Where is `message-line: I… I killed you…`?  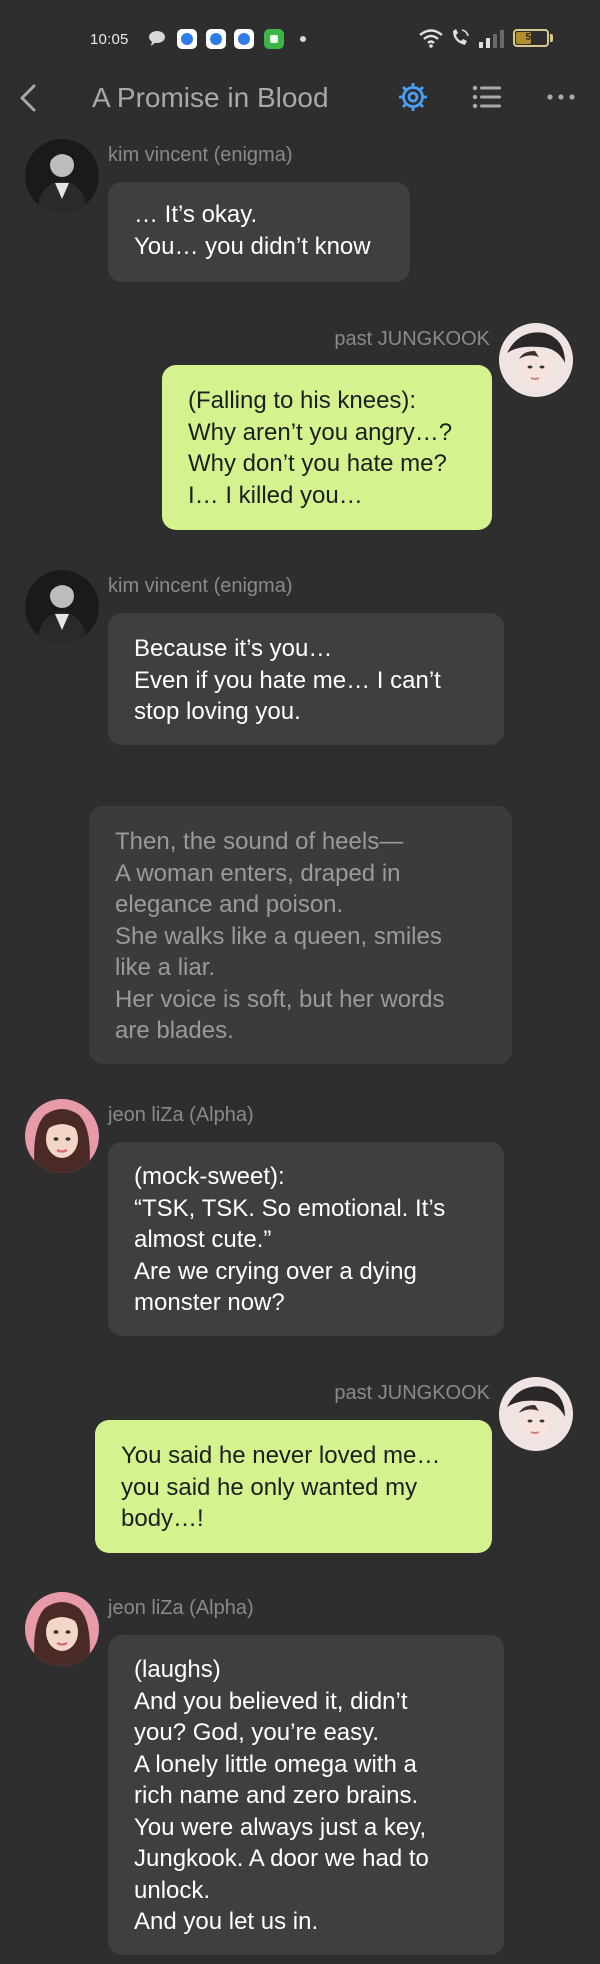
message-line: I… I killed you… is located at coordinates (275, 495).